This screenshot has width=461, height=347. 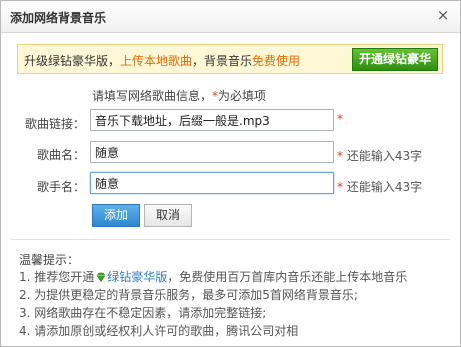 I want to click on song-name-requirement: * 还能输入43字, so click(x=379, y=155).